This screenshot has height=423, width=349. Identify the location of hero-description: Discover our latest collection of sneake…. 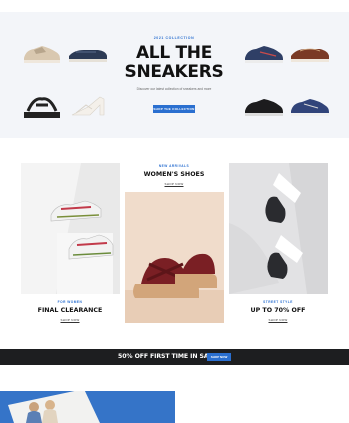
(174, 89).